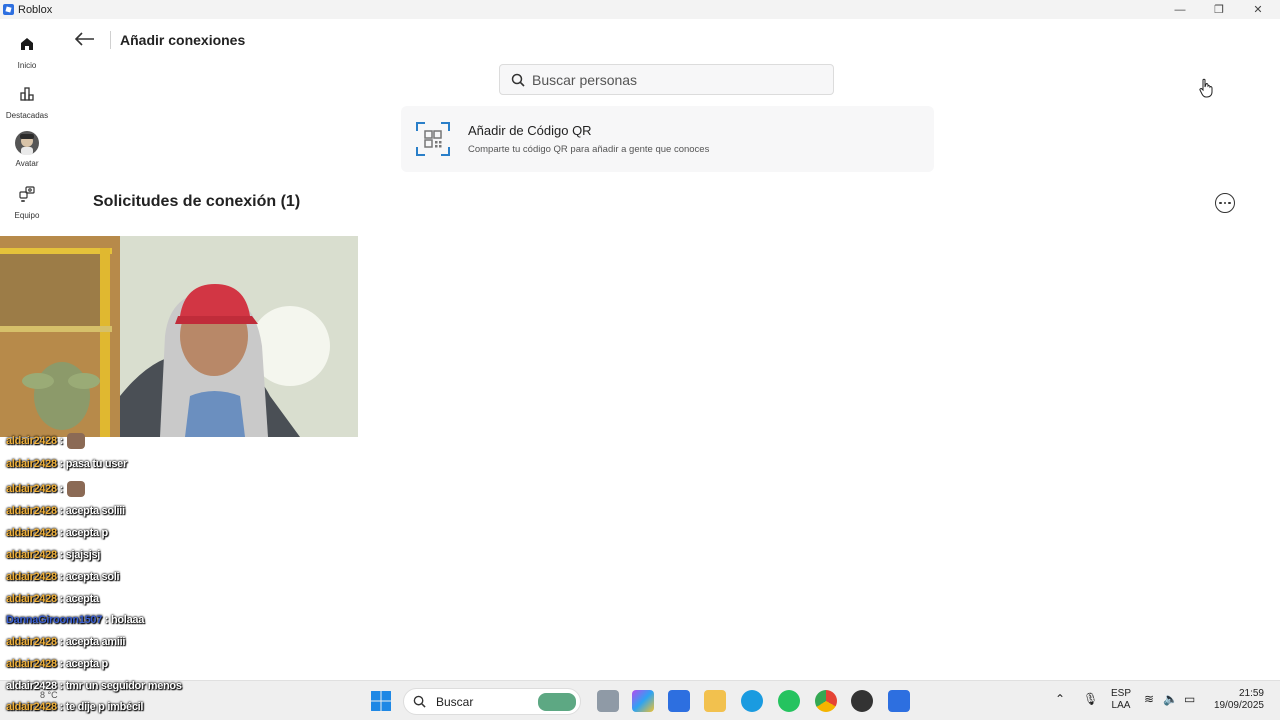  Describe the element at coordinates (862, 701) in the screenshot. I see `obs-studio-icon` at that location.